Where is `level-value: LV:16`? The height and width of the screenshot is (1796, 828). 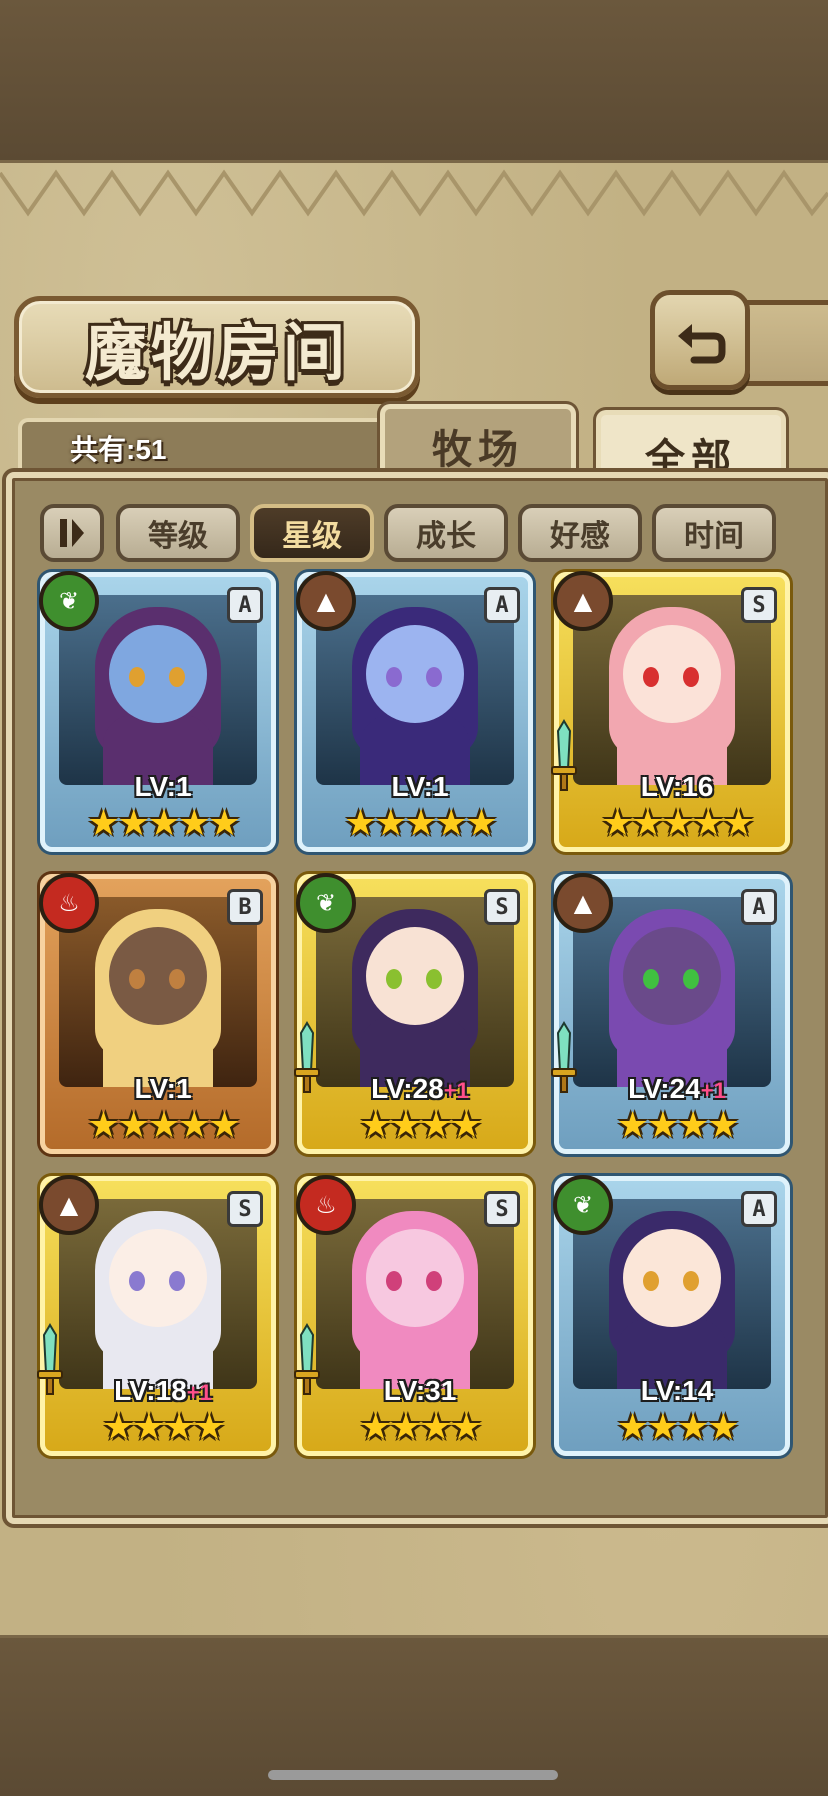 level-value: LV:16 is located at coordinates (677, 786).